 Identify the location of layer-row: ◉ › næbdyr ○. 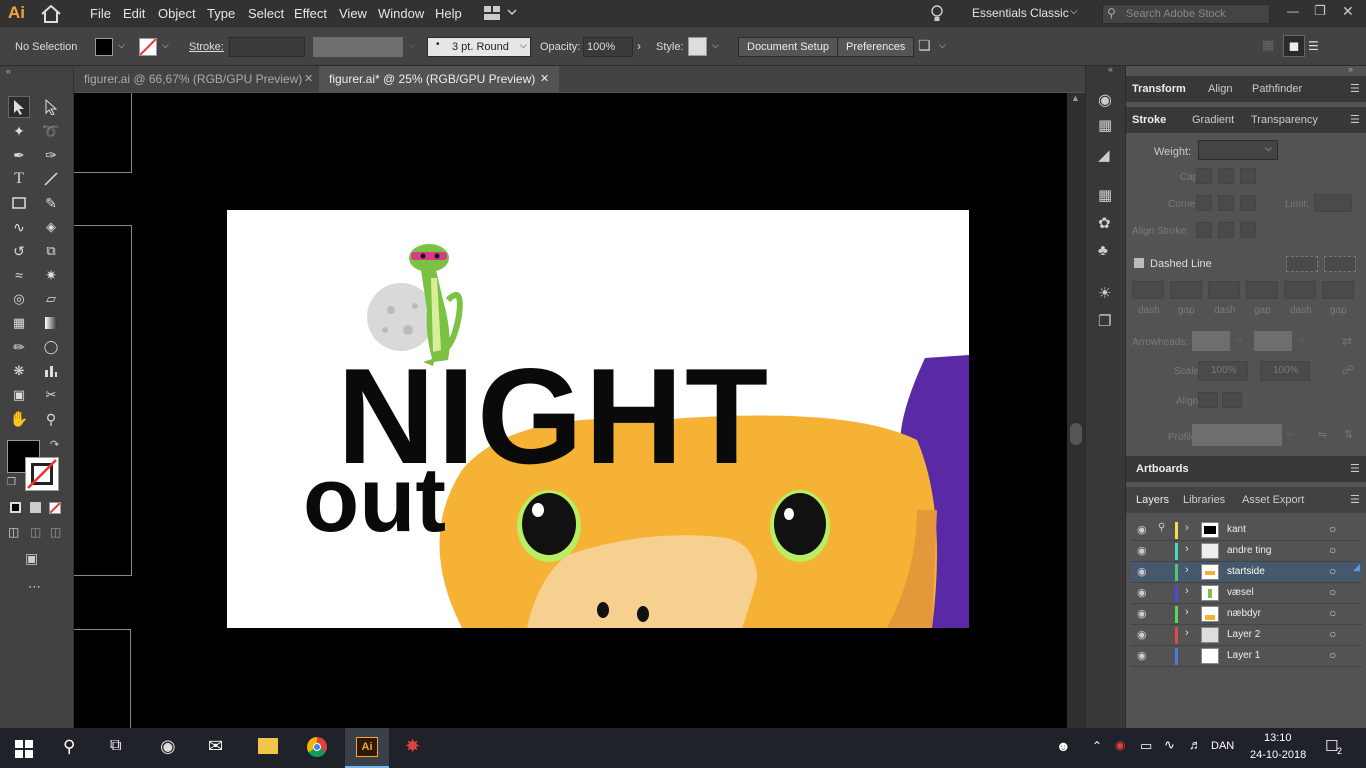
(1246, 614).